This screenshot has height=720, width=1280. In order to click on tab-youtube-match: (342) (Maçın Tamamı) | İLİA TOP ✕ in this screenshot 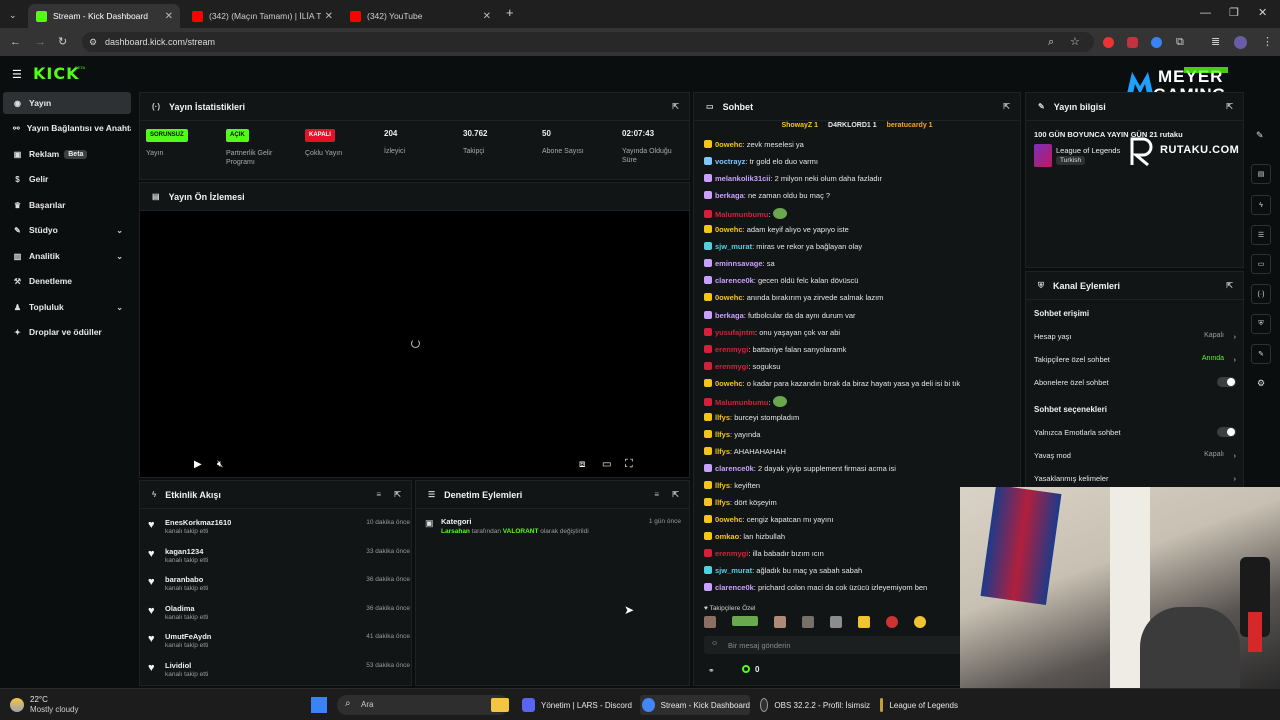, I will do `click(262, 16)`.